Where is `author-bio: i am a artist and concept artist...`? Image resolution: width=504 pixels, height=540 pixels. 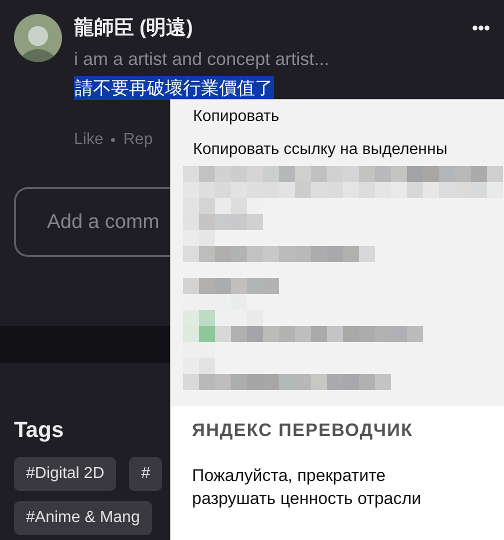 author-bio: i am a artist and concept artist... is located at coordinates (202, 59).